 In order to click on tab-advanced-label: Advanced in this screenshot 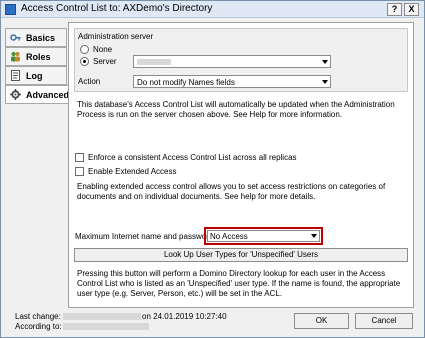, I will do `click(48, 95)`.